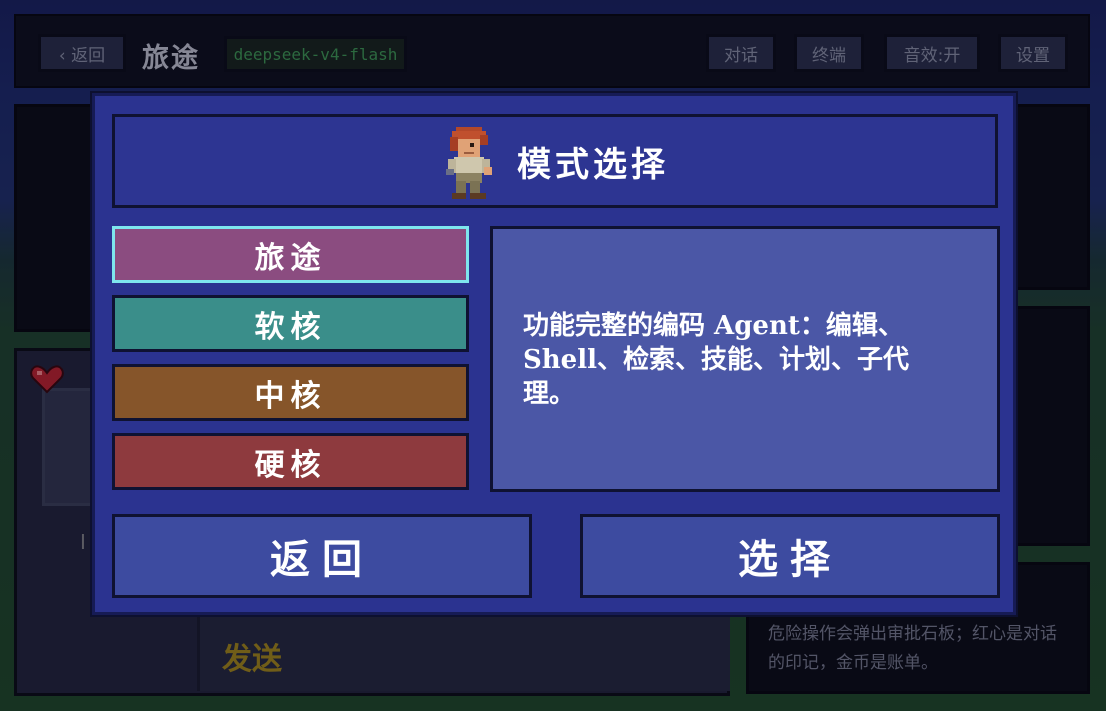 The width and height of the screenshot is (1106, 711). I want to click on dialog-back-button: 返回, so click(322, 556).